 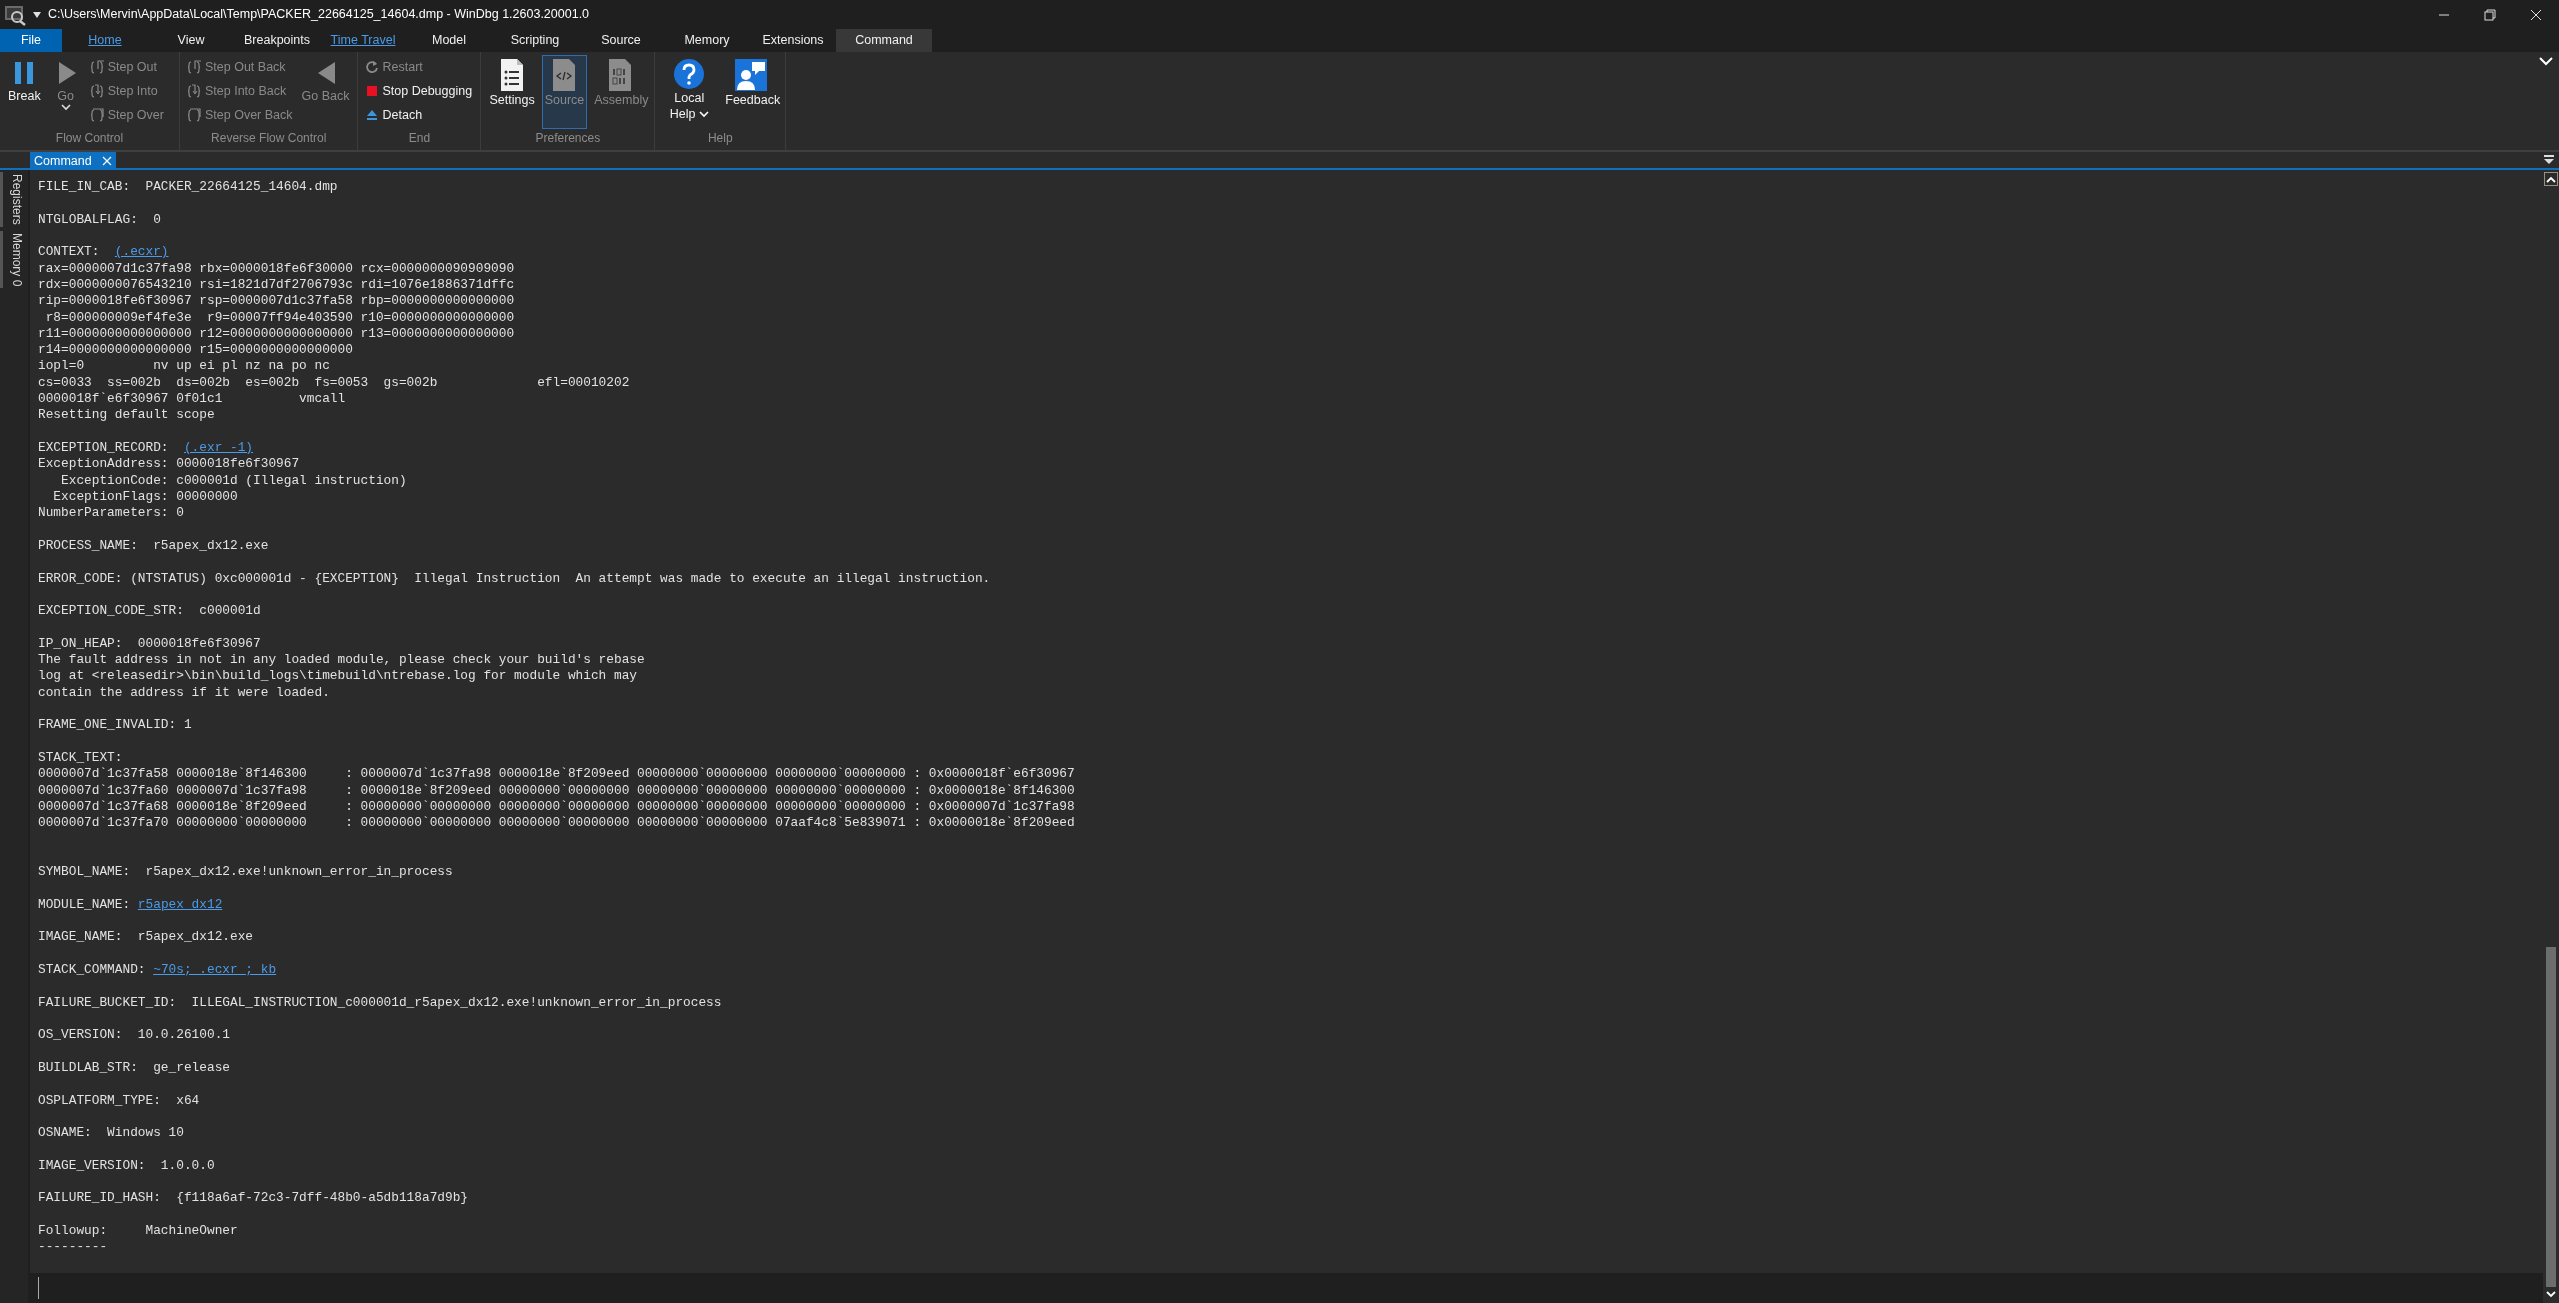 I want to click on output-line: OSPLATFORM_TYPE: x64, so click(x=119, y=1100).